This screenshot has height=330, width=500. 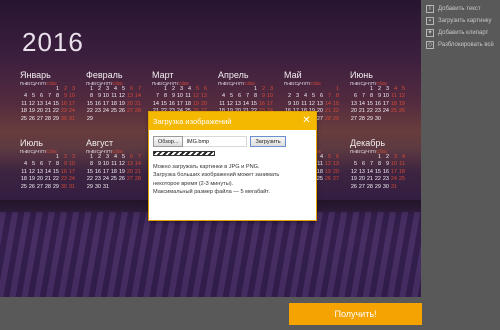 I want to click on add-text-item: T Добавить текст, so click(x=463, y=8).